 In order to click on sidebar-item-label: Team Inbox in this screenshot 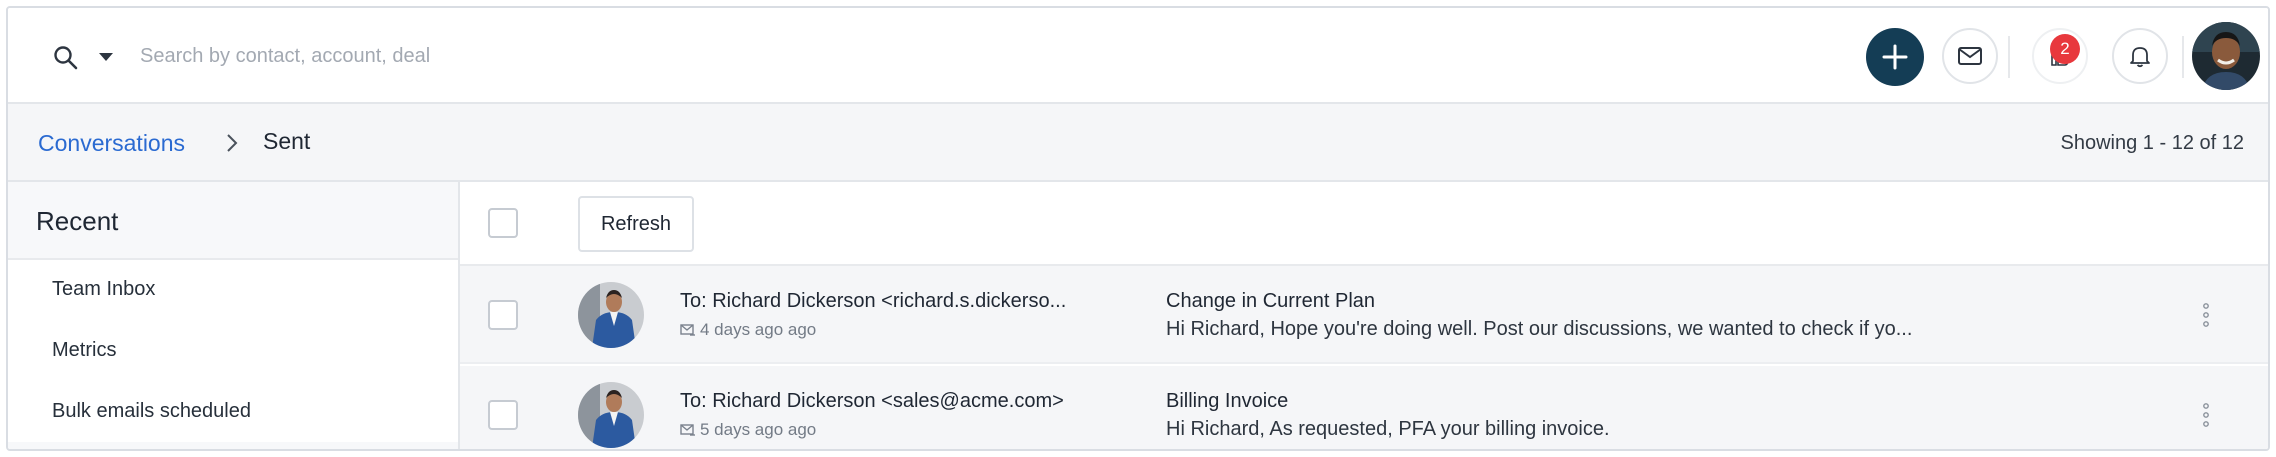, I will do `click(104, 289)`.